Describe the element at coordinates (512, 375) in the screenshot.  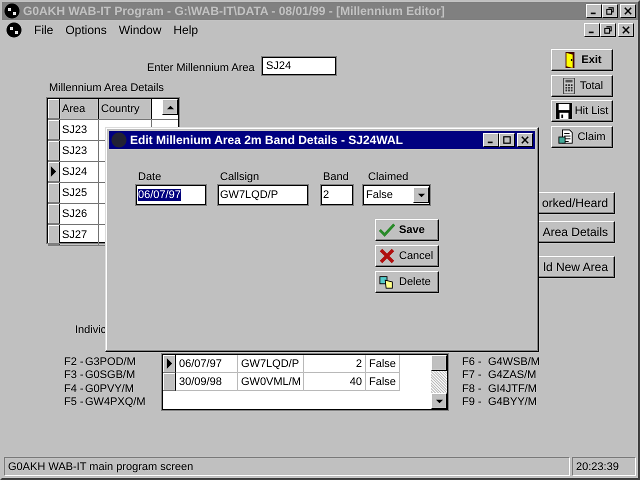
I see `shortcut-callsign: G4ZAS/M` at that location.